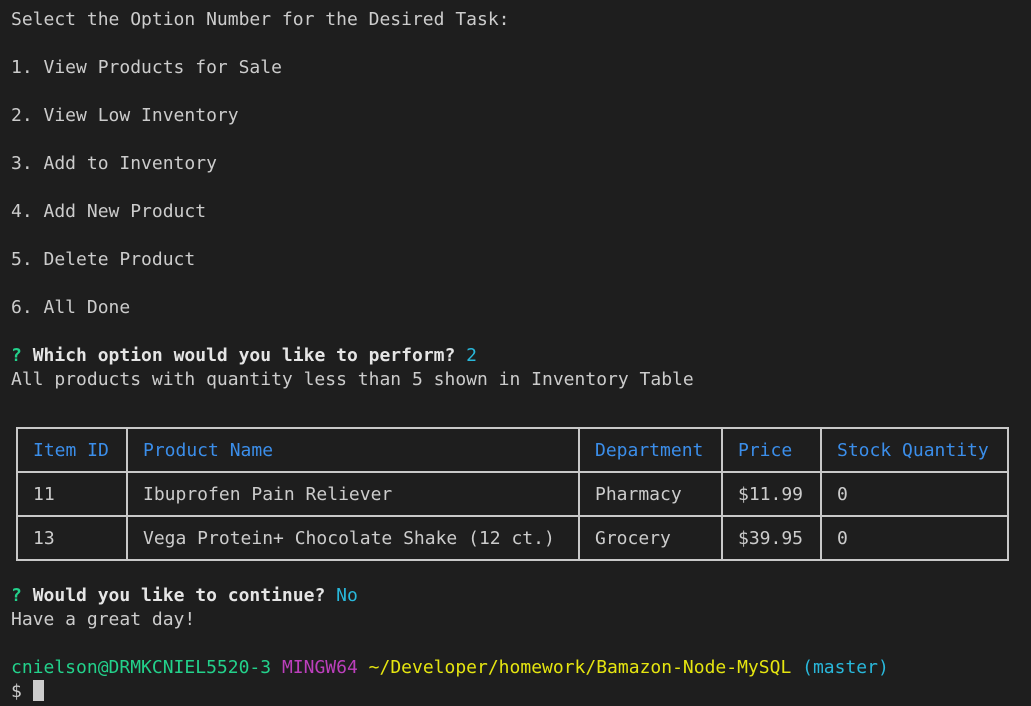  I want to click on option-question-text: Which option would you like to perform?, so click(244, 355).